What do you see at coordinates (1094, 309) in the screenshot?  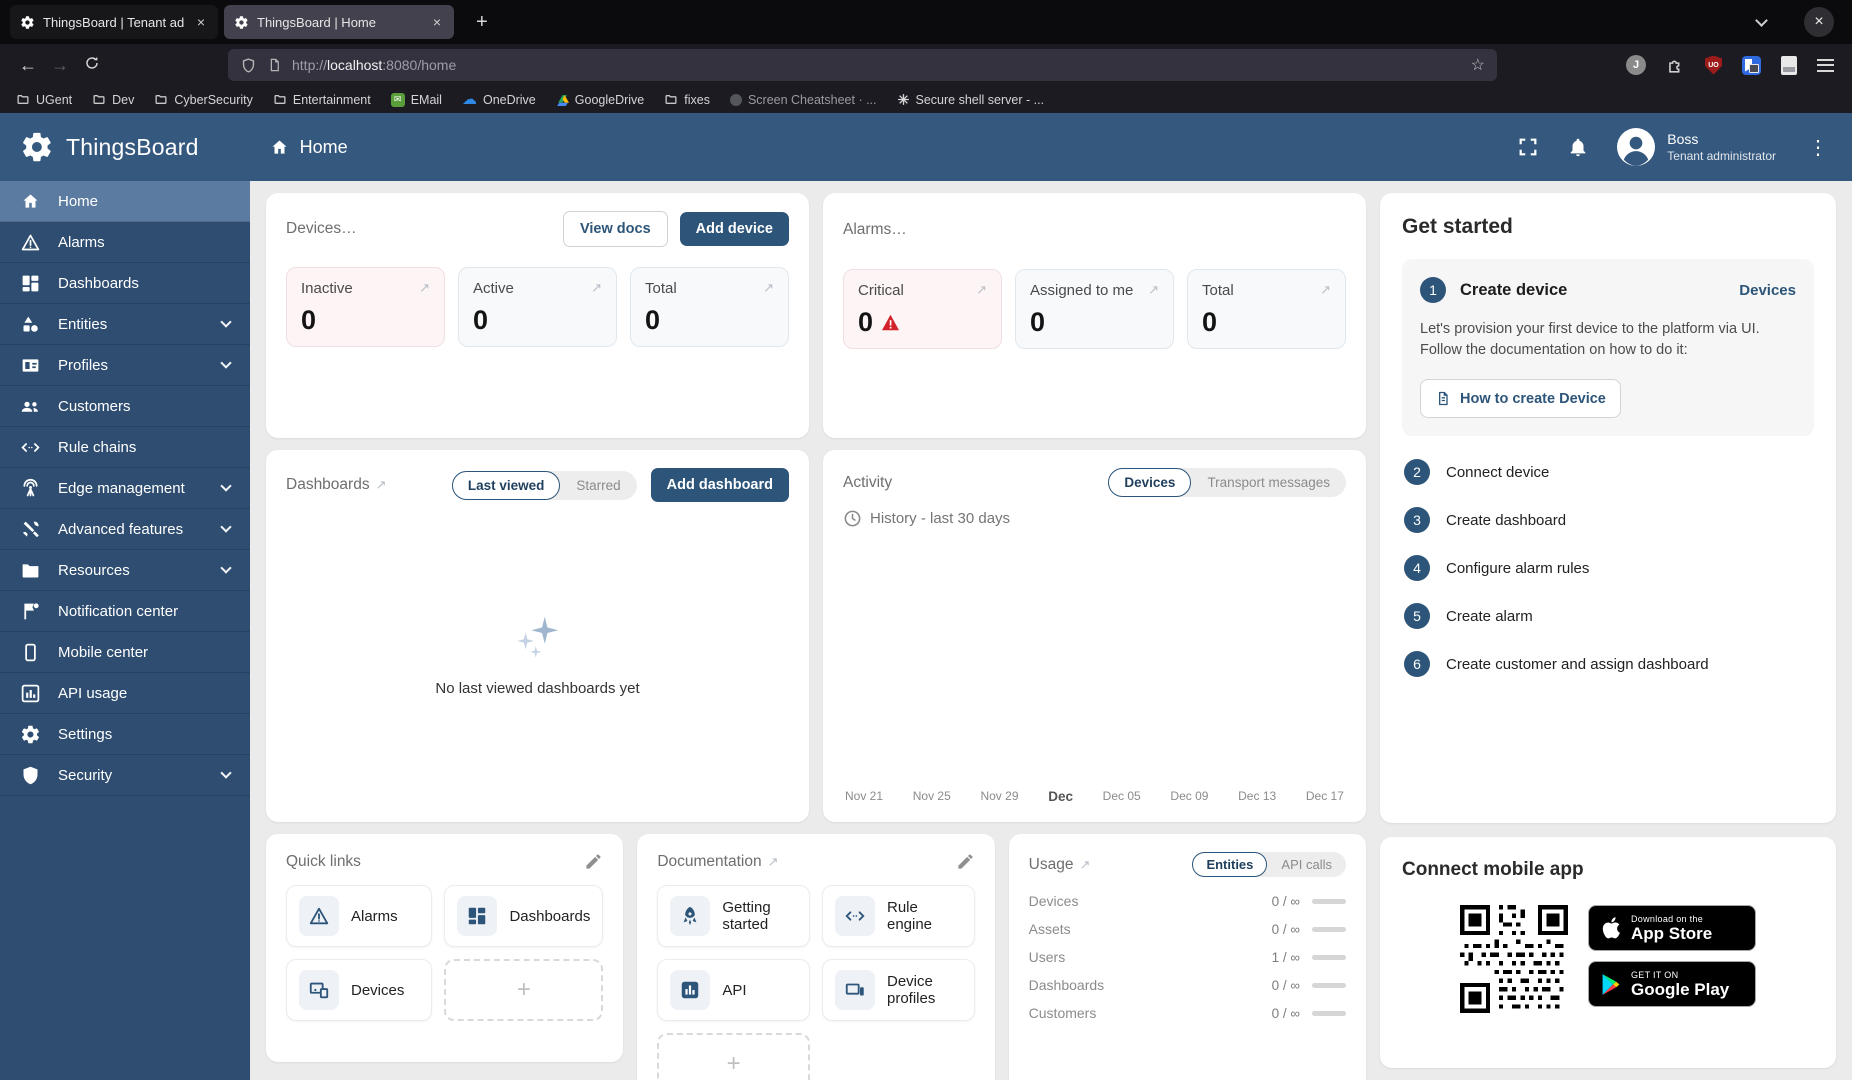 I see `stat-alarms-assigned: Assigned to me ↗ 0` at bounding box center [1094, 309].